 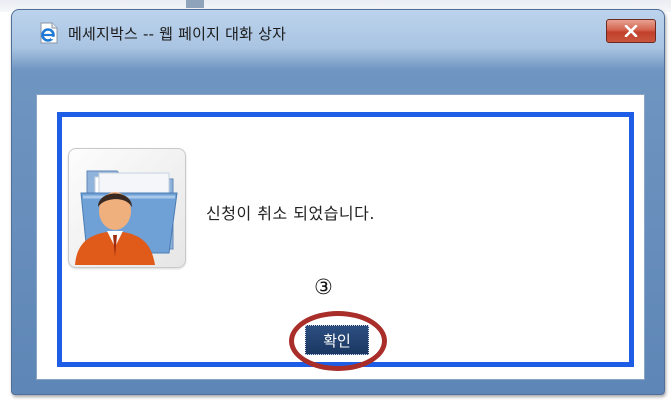 I want to click on user-folder-icon, so click(x=127, y=208).